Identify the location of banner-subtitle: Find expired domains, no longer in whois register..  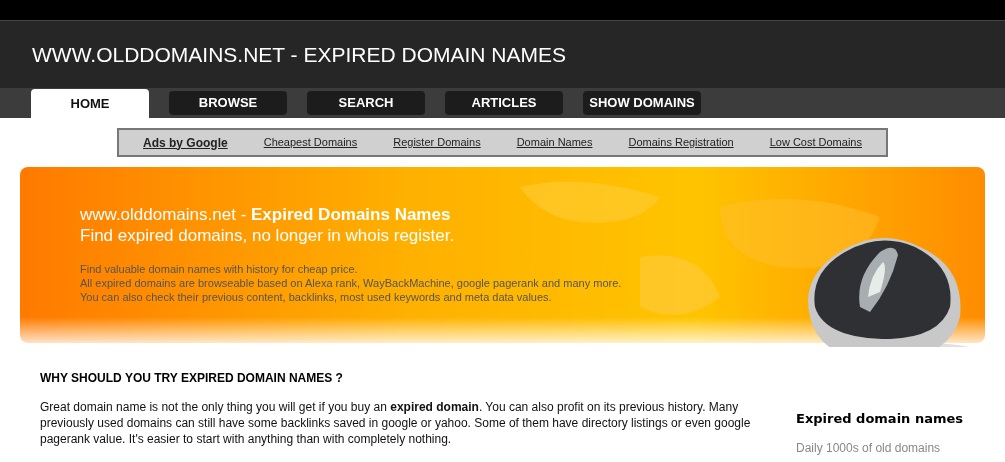
(268, 235).